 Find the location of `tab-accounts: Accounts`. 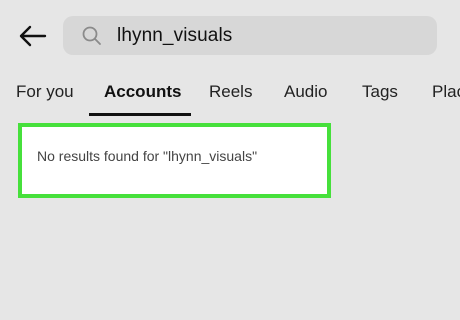

tab-accounts: Accounts is located at coordinates (142, 92).